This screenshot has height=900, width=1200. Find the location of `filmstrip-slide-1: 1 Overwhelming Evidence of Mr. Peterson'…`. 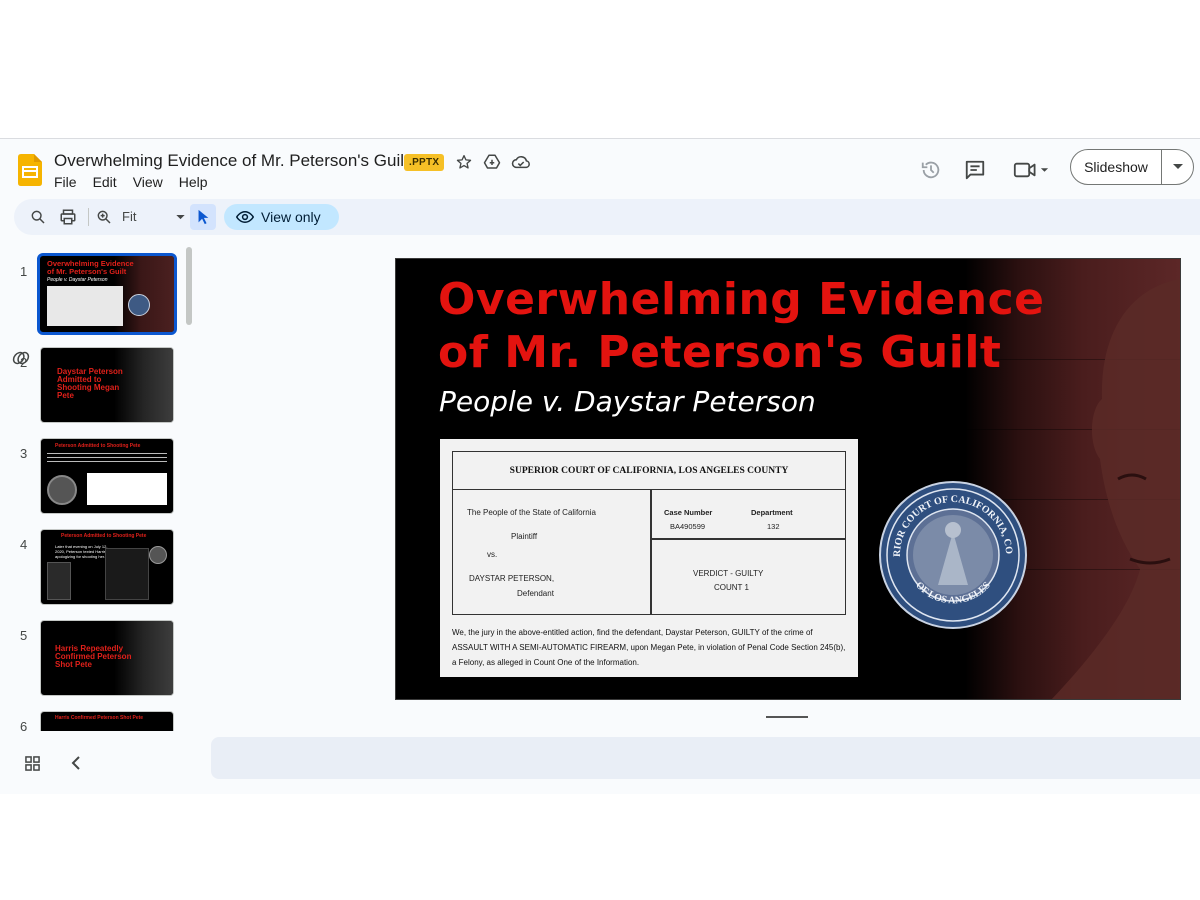

filmstrip-slide-1: 1 Overwhelming Evidence of Mr. Peterson'… is located at coordinates (98, 294).